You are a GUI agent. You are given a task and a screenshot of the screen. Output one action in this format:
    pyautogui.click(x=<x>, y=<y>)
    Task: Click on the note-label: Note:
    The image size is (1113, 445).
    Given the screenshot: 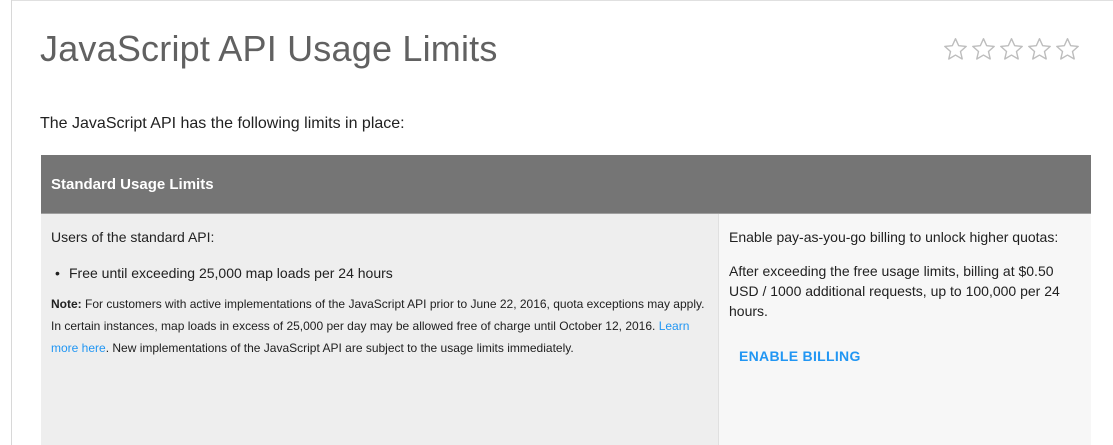 What is the action you would take?
    pyautogui.click(x=66, y=304)
    